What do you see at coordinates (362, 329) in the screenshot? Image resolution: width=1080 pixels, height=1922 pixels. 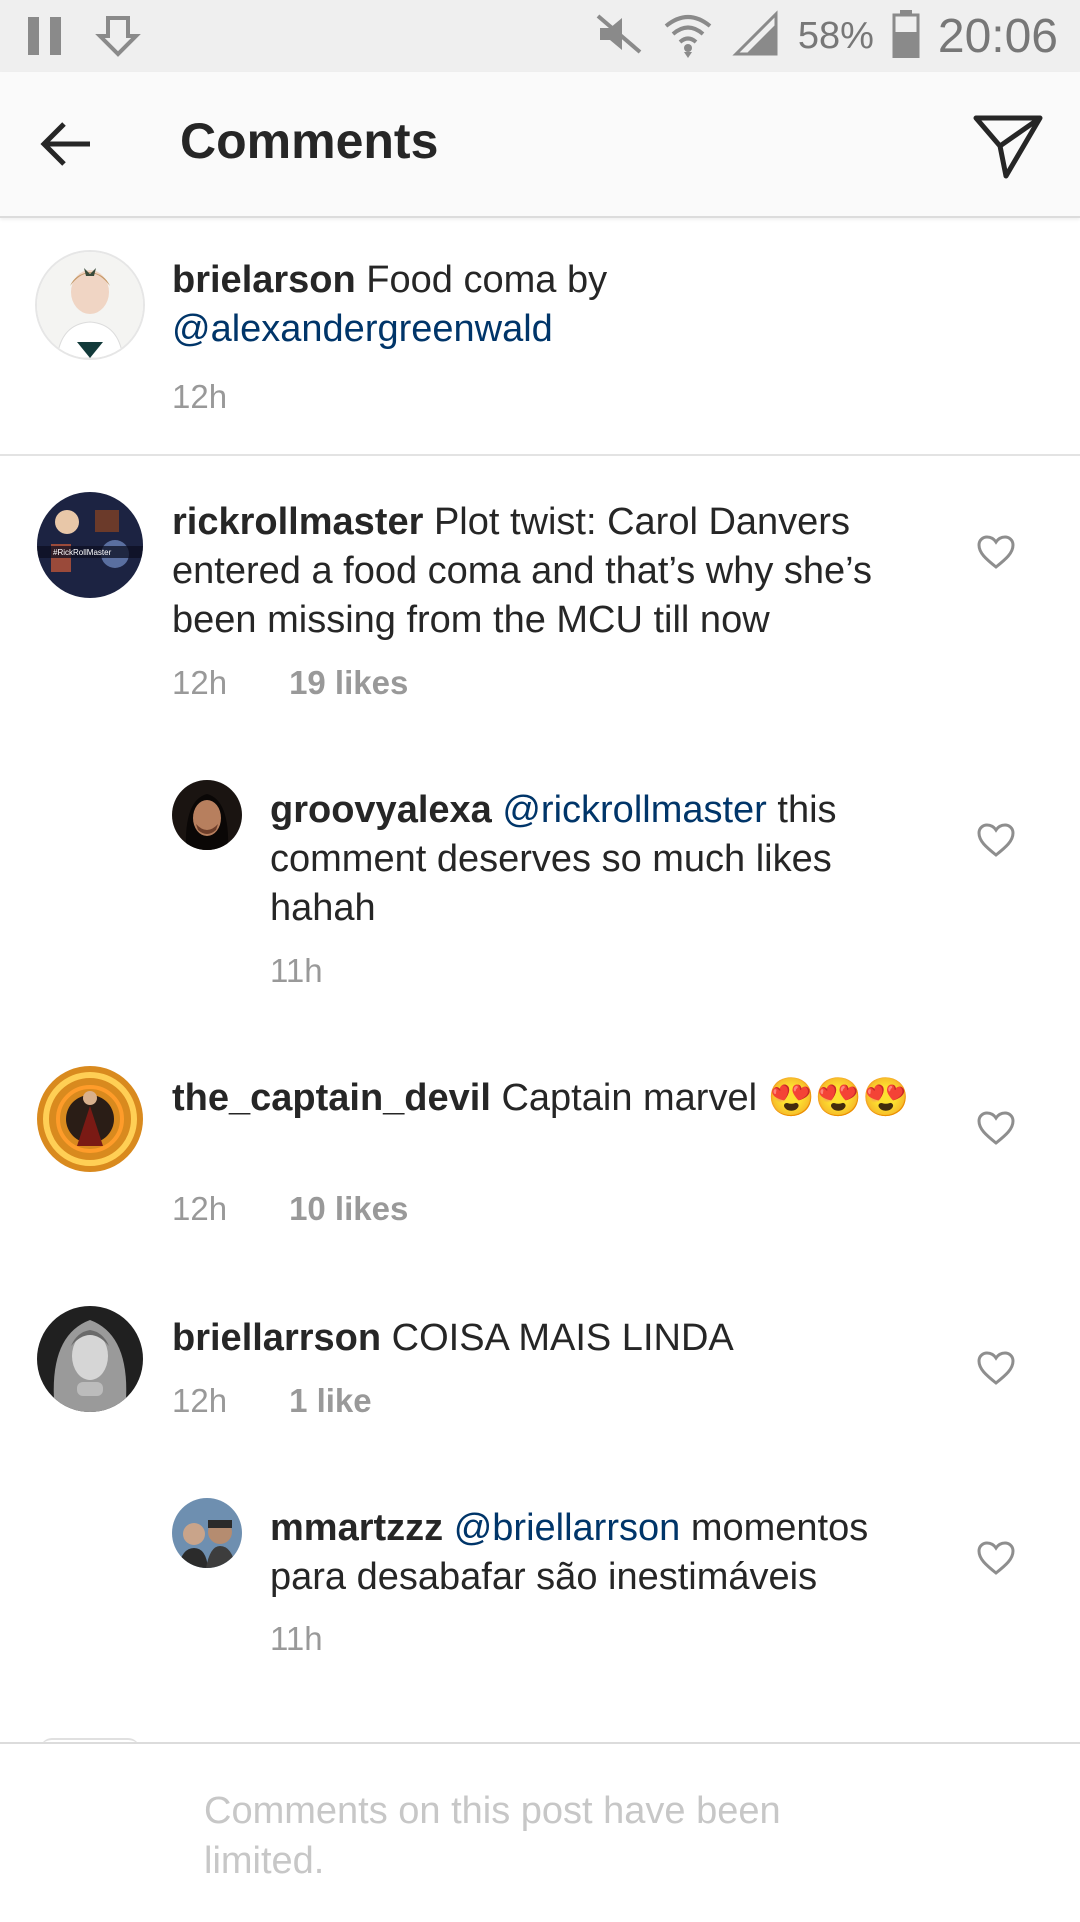 I see `mention-link: @alexandergreenwald` at bounding box center [362, 329].